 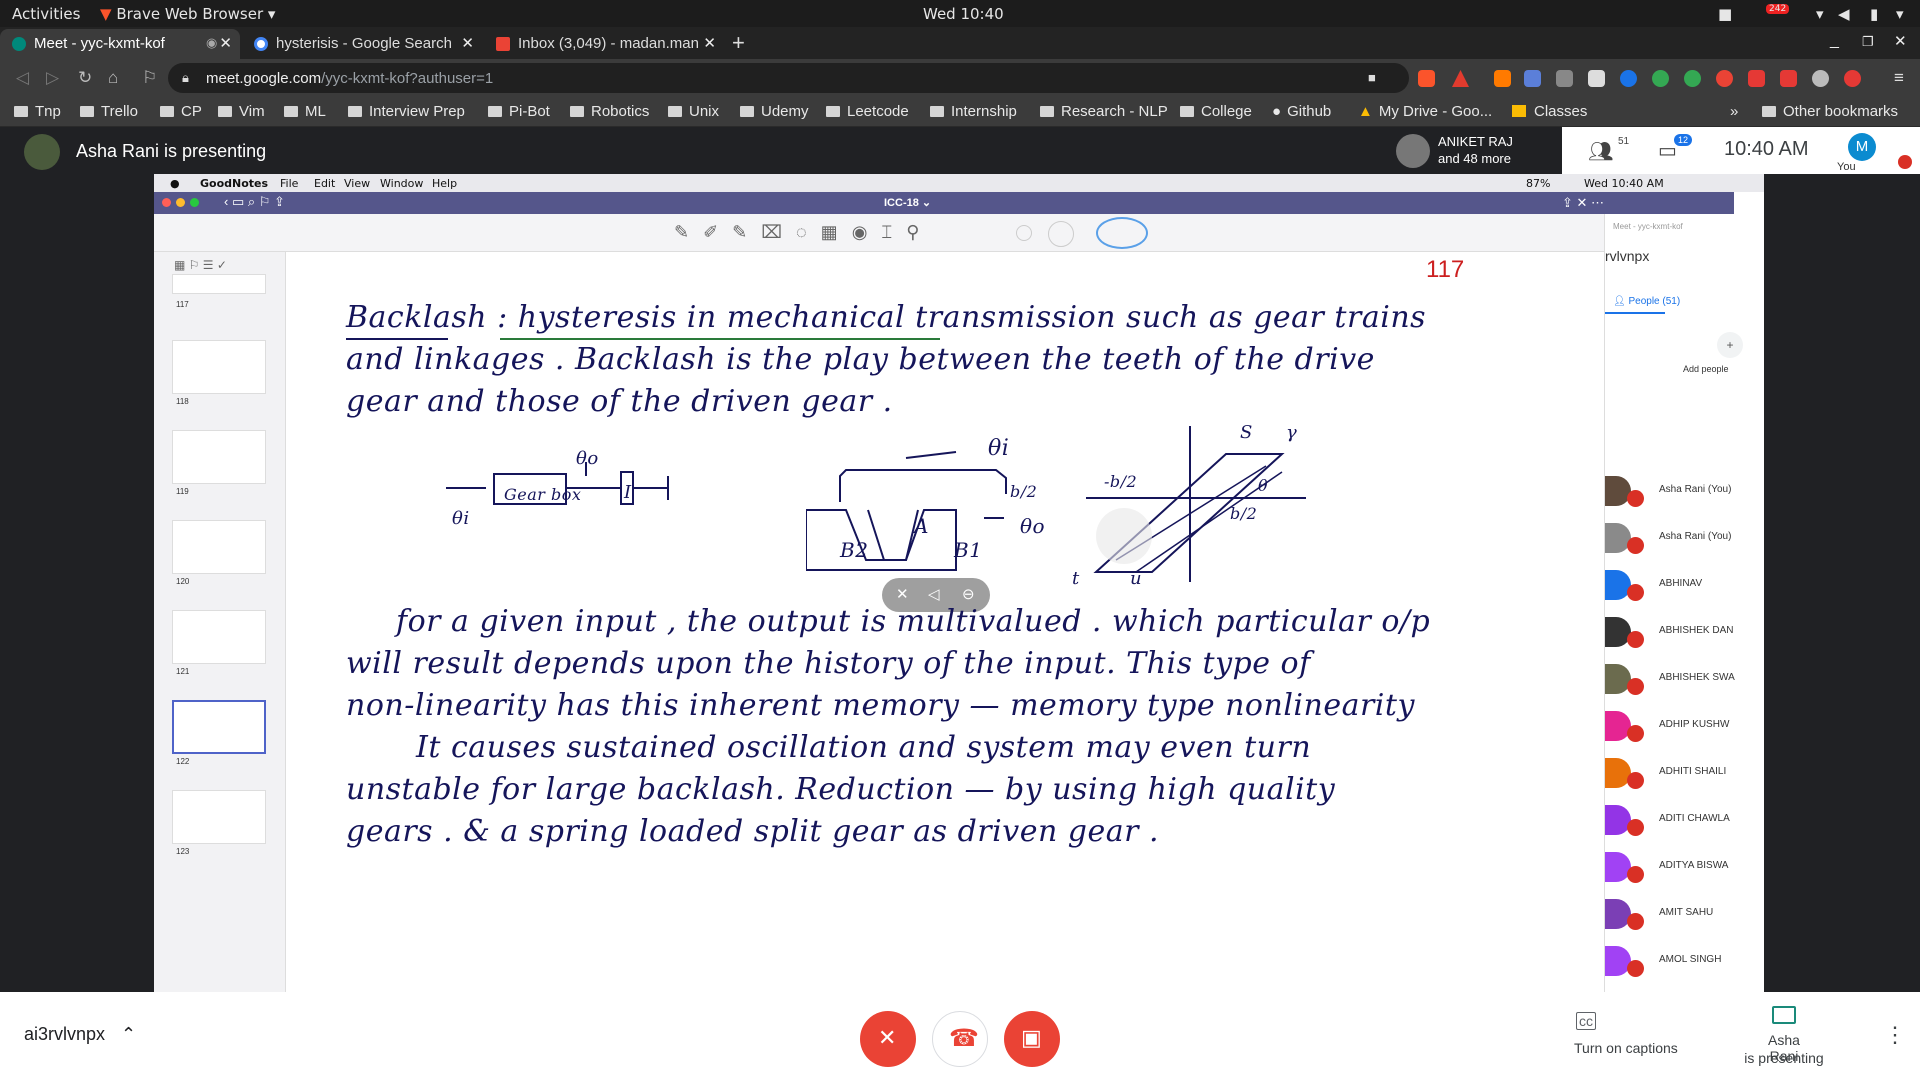 I want to click on bookmark-folder: Interview Prep, so click(x=406, y=111).